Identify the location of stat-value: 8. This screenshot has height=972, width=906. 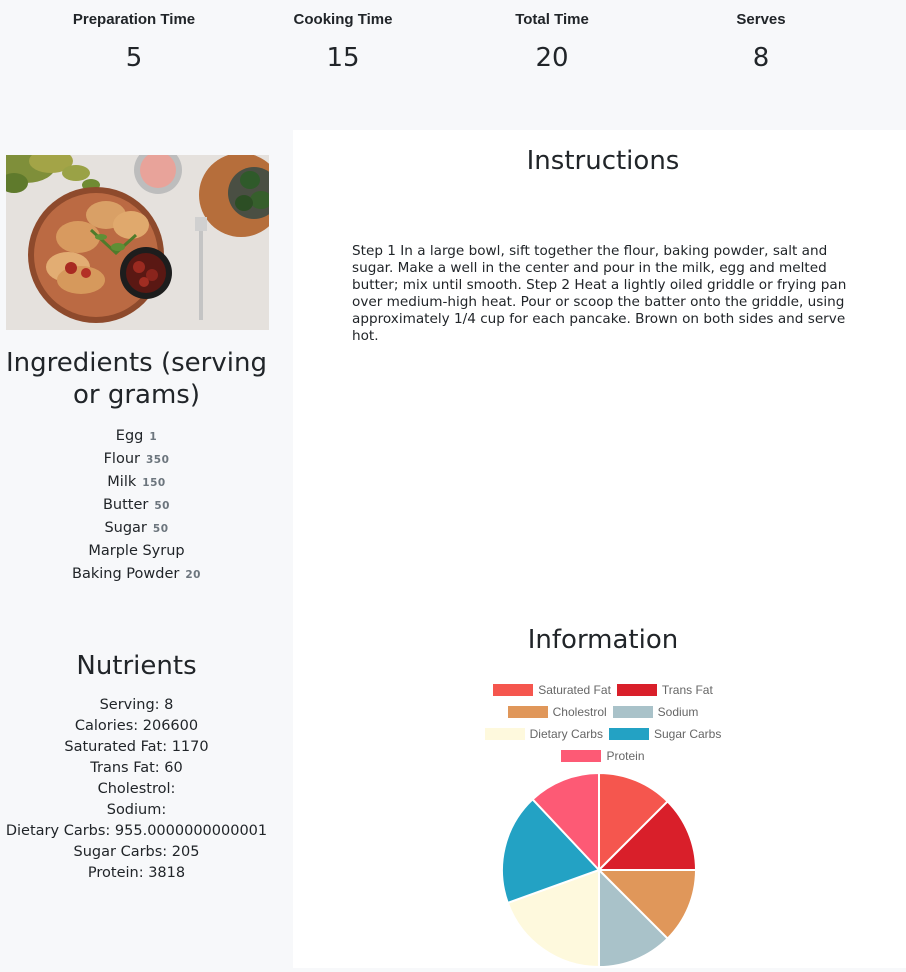
(761, 58).